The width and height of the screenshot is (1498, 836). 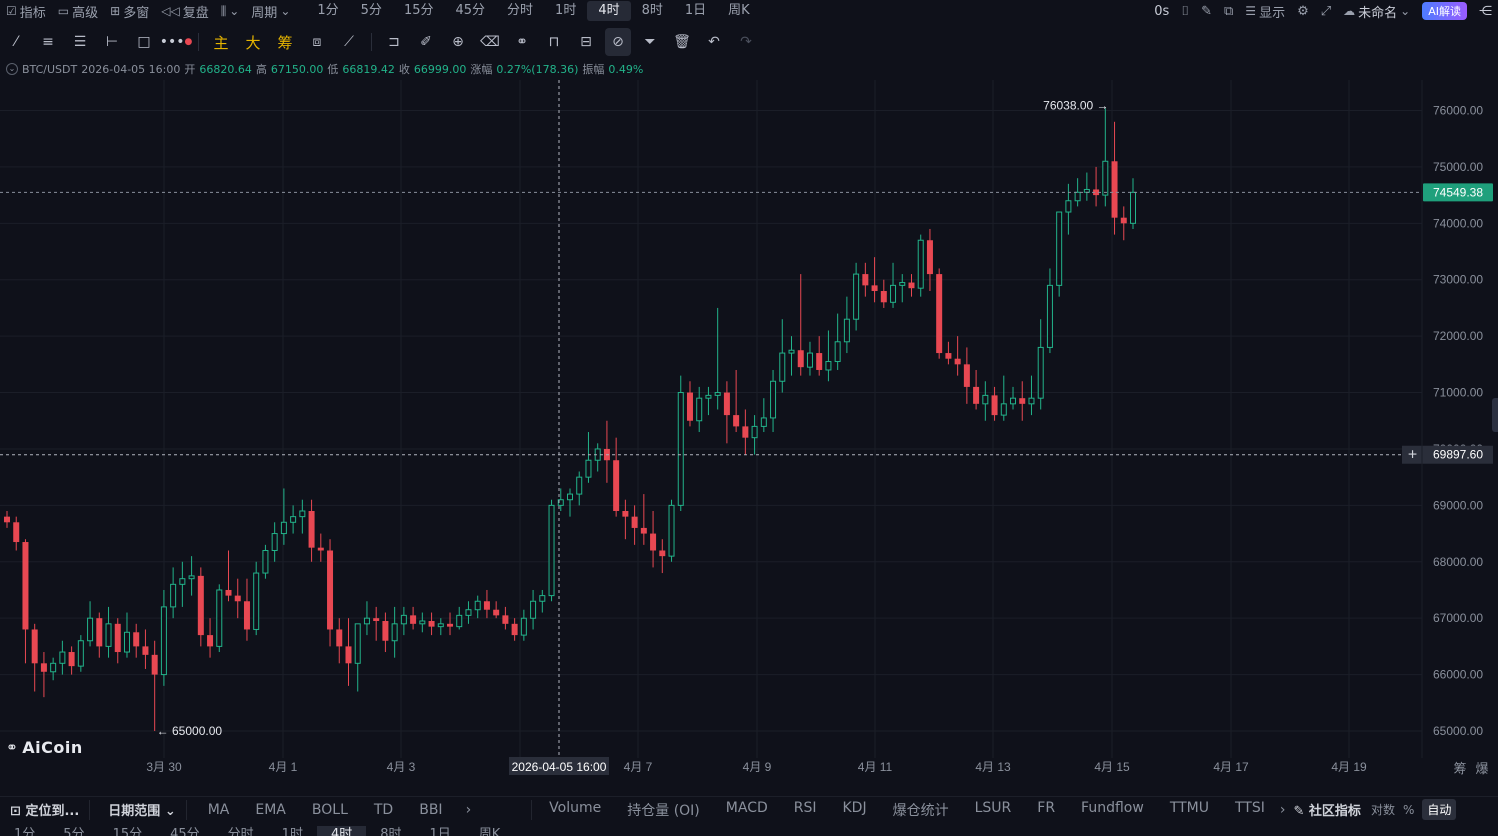 I want to click on main-indicator-button: BBI, so click(x=430, y=810).